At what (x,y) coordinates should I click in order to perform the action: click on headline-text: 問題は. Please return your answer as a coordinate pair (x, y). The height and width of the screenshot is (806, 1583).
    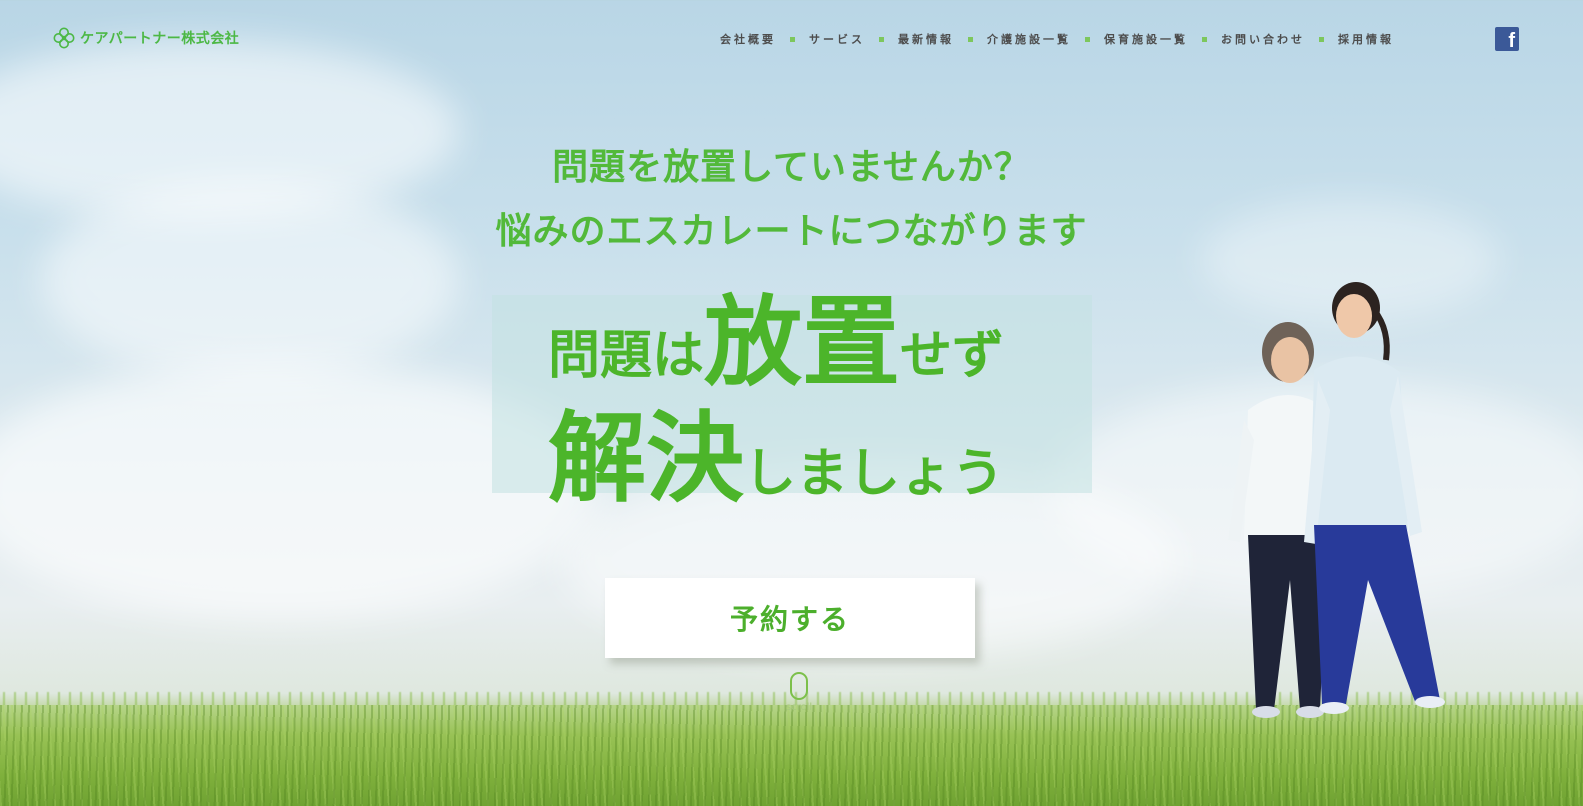
    Looking at the image, I should click on (626, 356).